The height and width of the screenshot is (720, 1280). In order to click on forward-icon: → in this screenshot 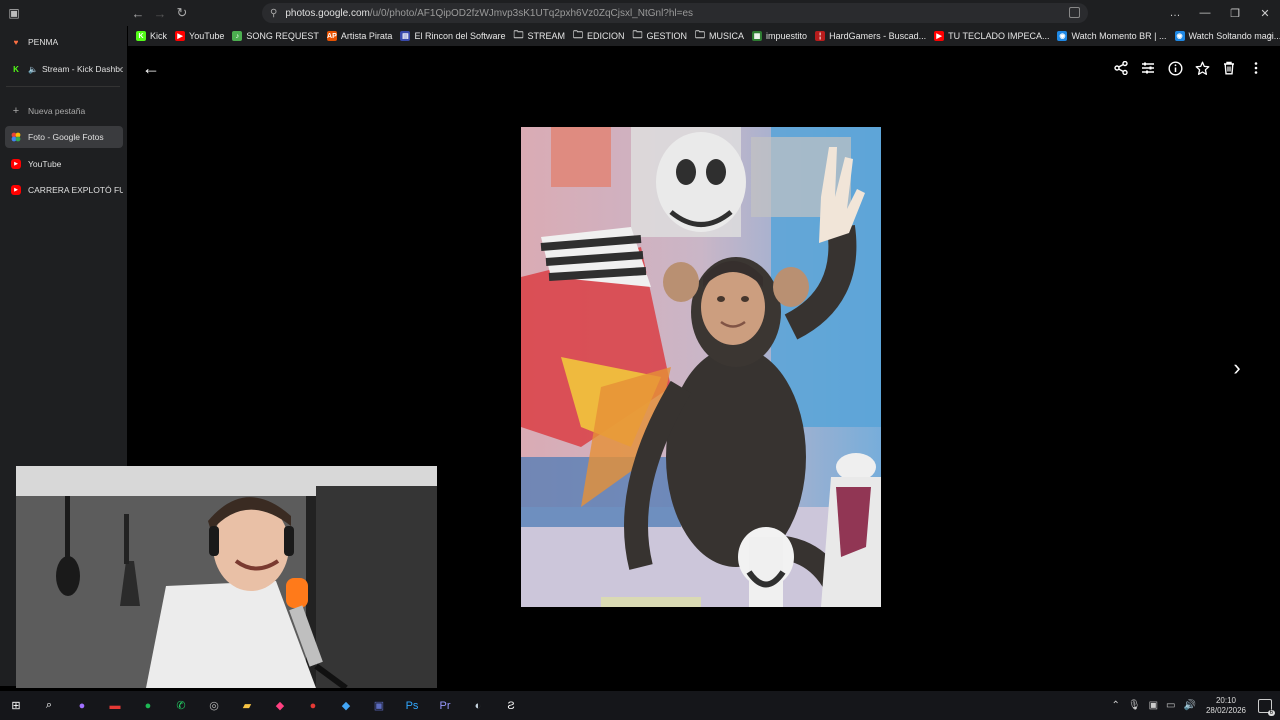, I will do `click(160, 13)`.